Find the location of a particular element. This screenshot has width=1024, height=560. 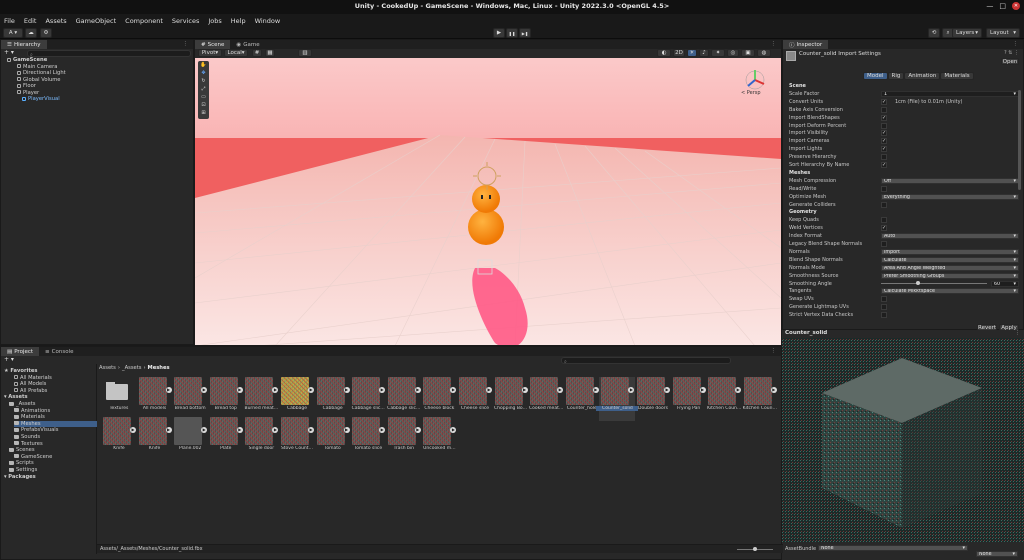

hierarchy-item: Directional Light is located at coordinates (41, 73).